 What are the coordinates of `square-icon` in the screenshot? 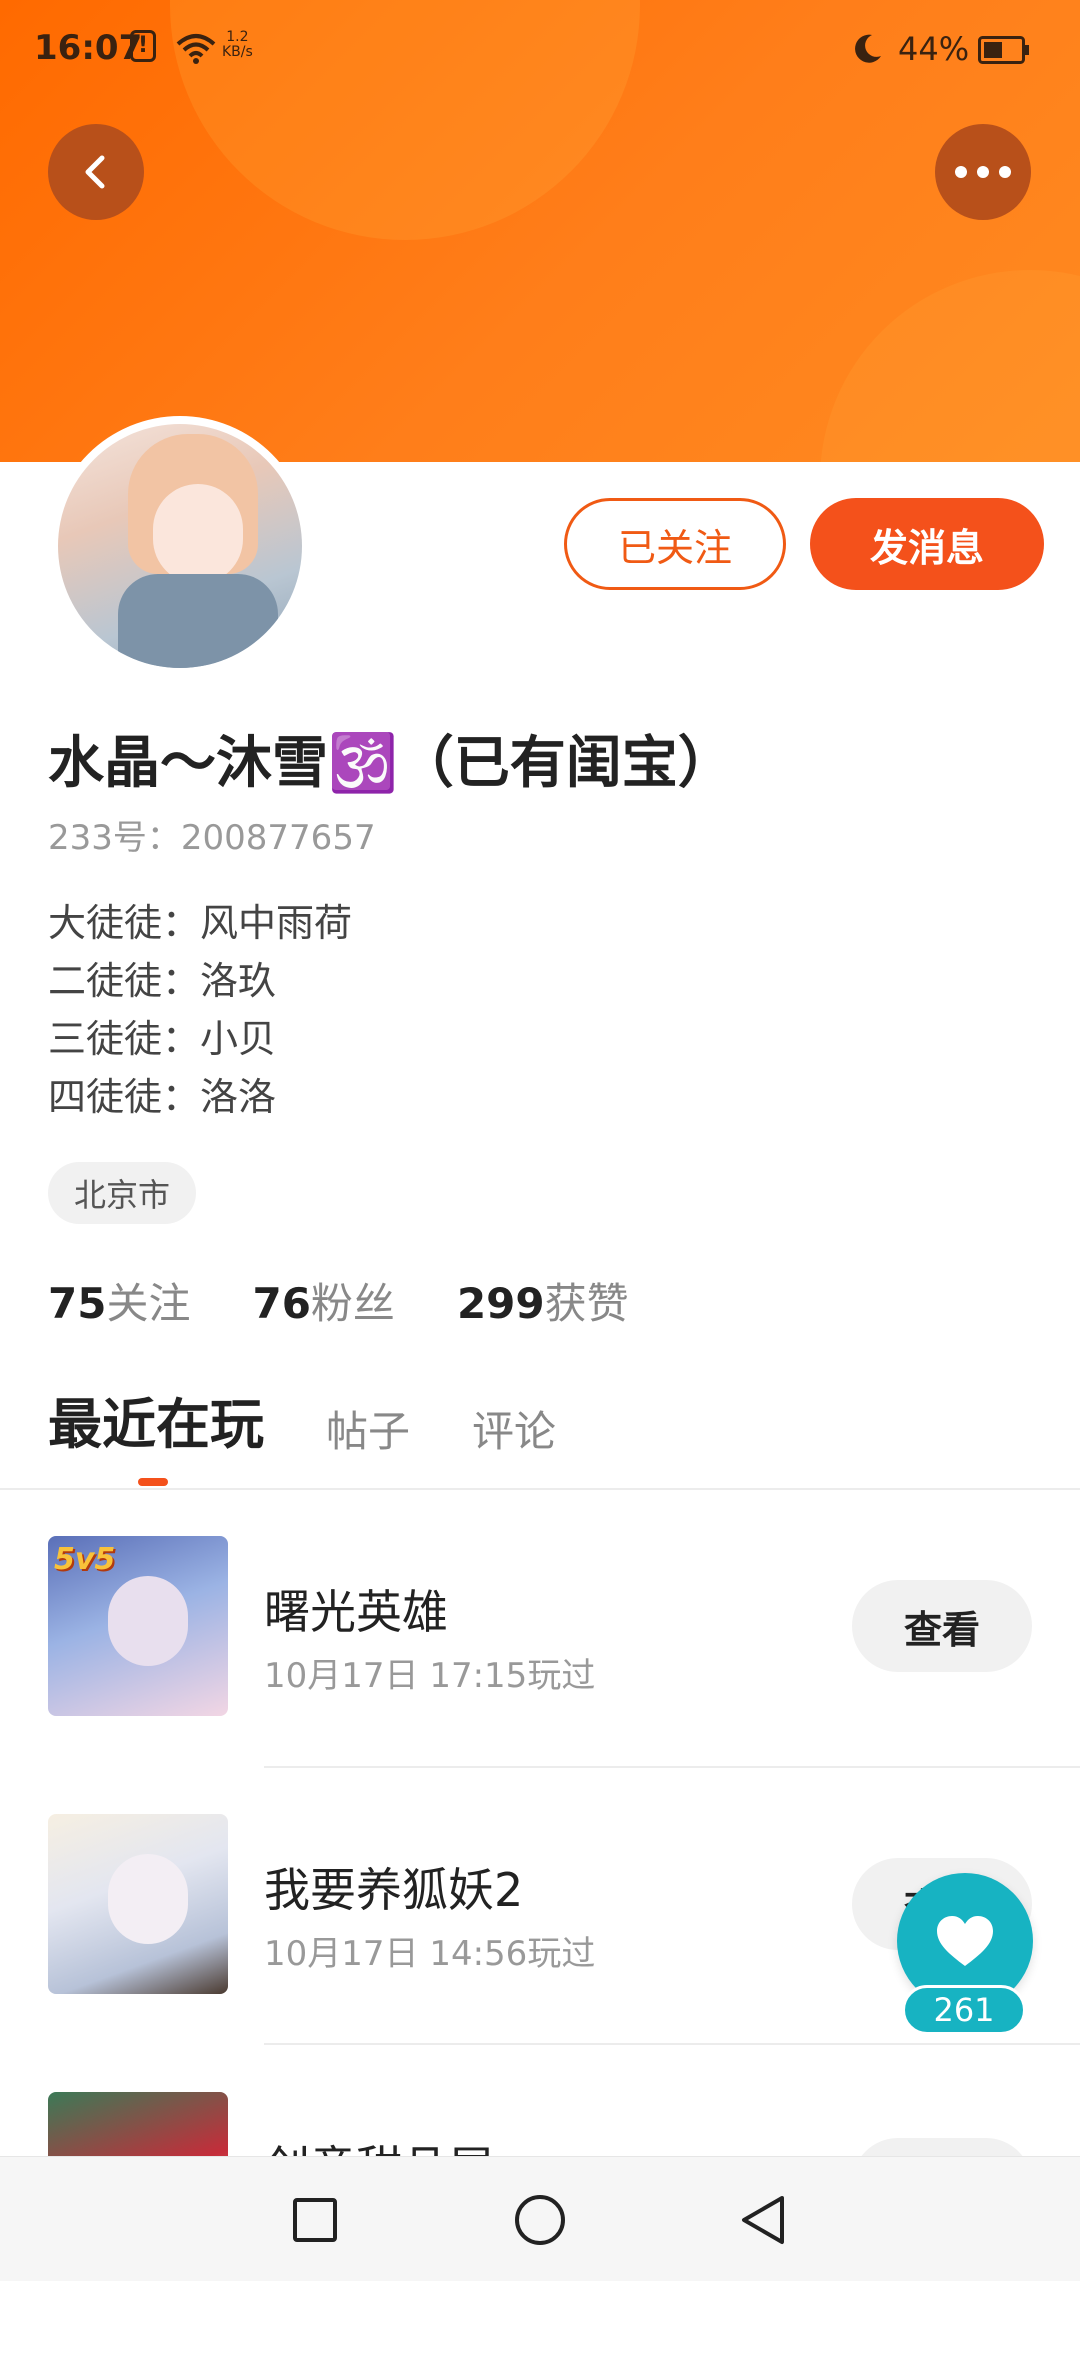 It's located at (315, 2220).